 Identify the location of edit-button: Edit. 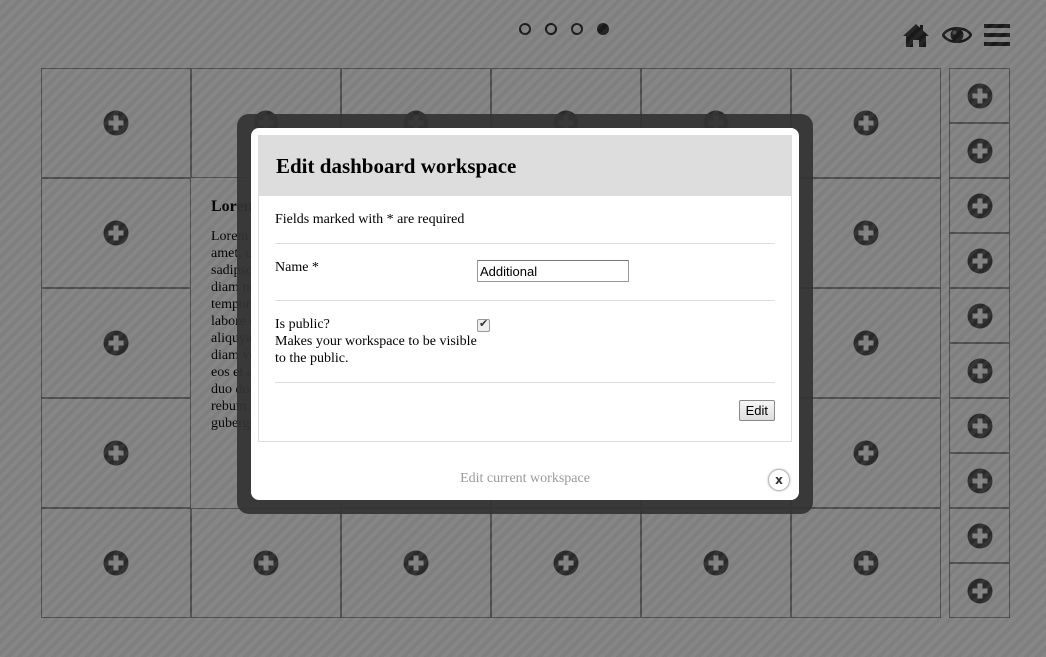
(756, 410).